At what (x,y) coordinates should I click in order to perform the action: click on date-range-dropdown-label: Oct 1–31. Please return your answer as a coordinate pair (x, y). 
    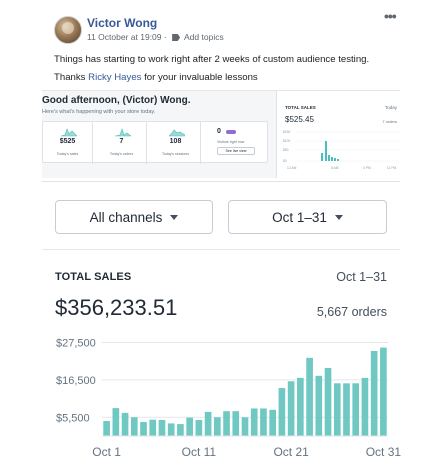
    Looking at the image, I should click on (299, 217).